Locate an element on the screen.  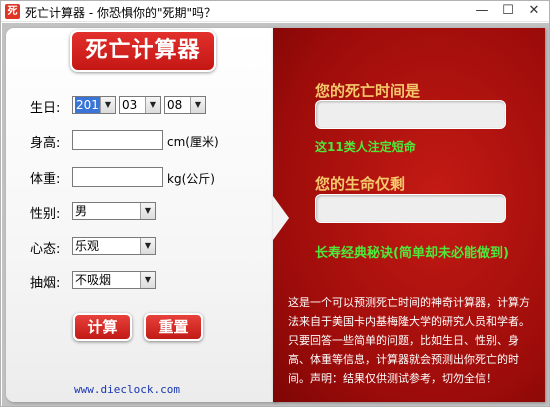
gender-label: 性别: is located at coordinates (45, 214).